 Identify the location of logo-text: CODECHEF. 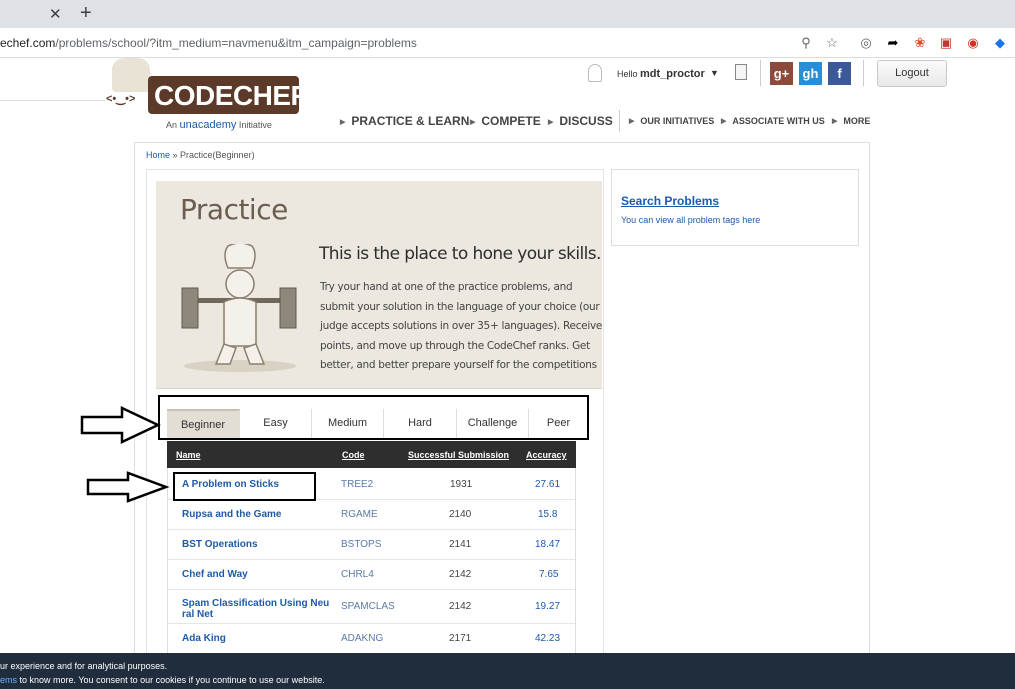
(231, 95).